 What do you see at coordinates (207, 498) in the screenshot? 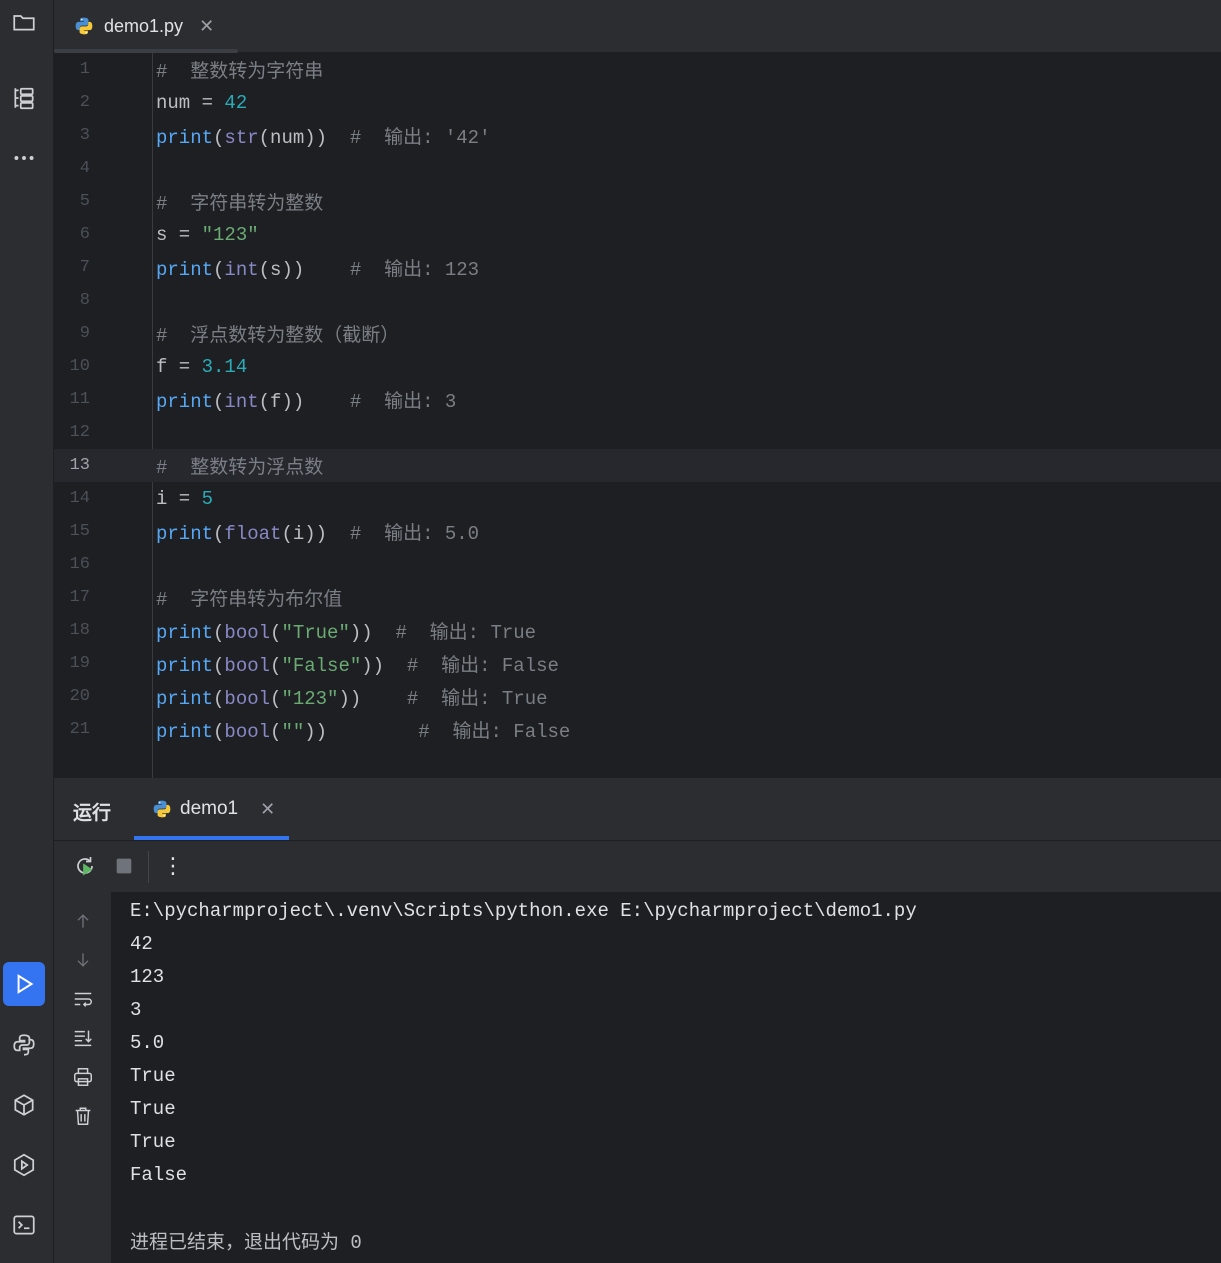
I see `code-token: 5` at bounding box center [207, 498].